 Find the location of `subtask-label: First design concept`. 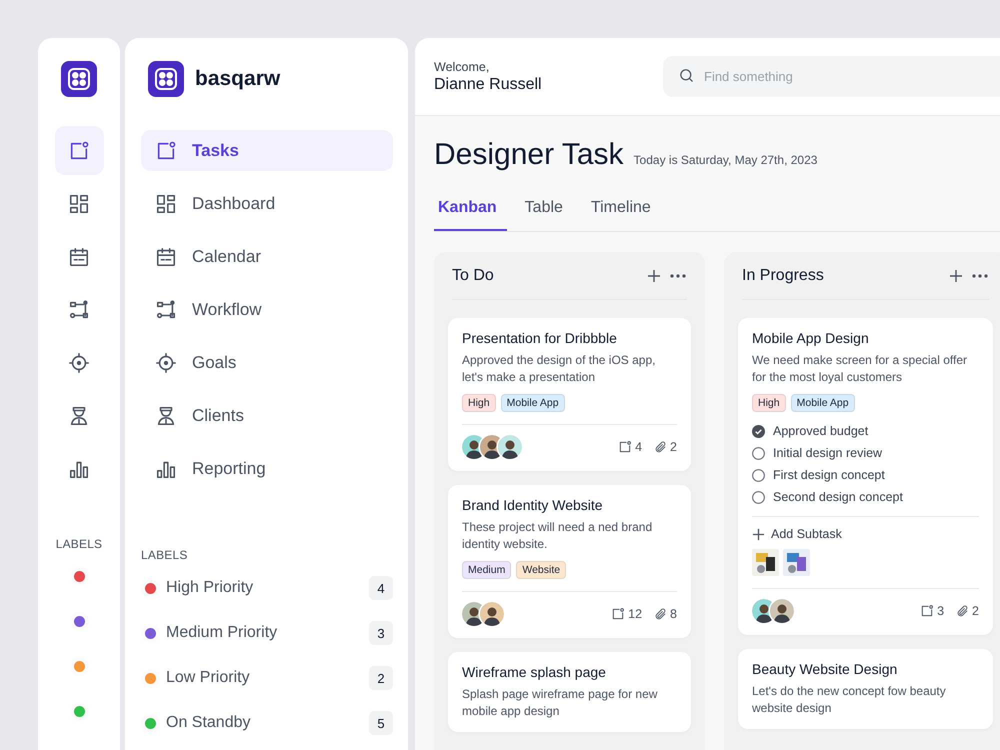

subtask-label: First design concept is located at coordinates (829, 475).